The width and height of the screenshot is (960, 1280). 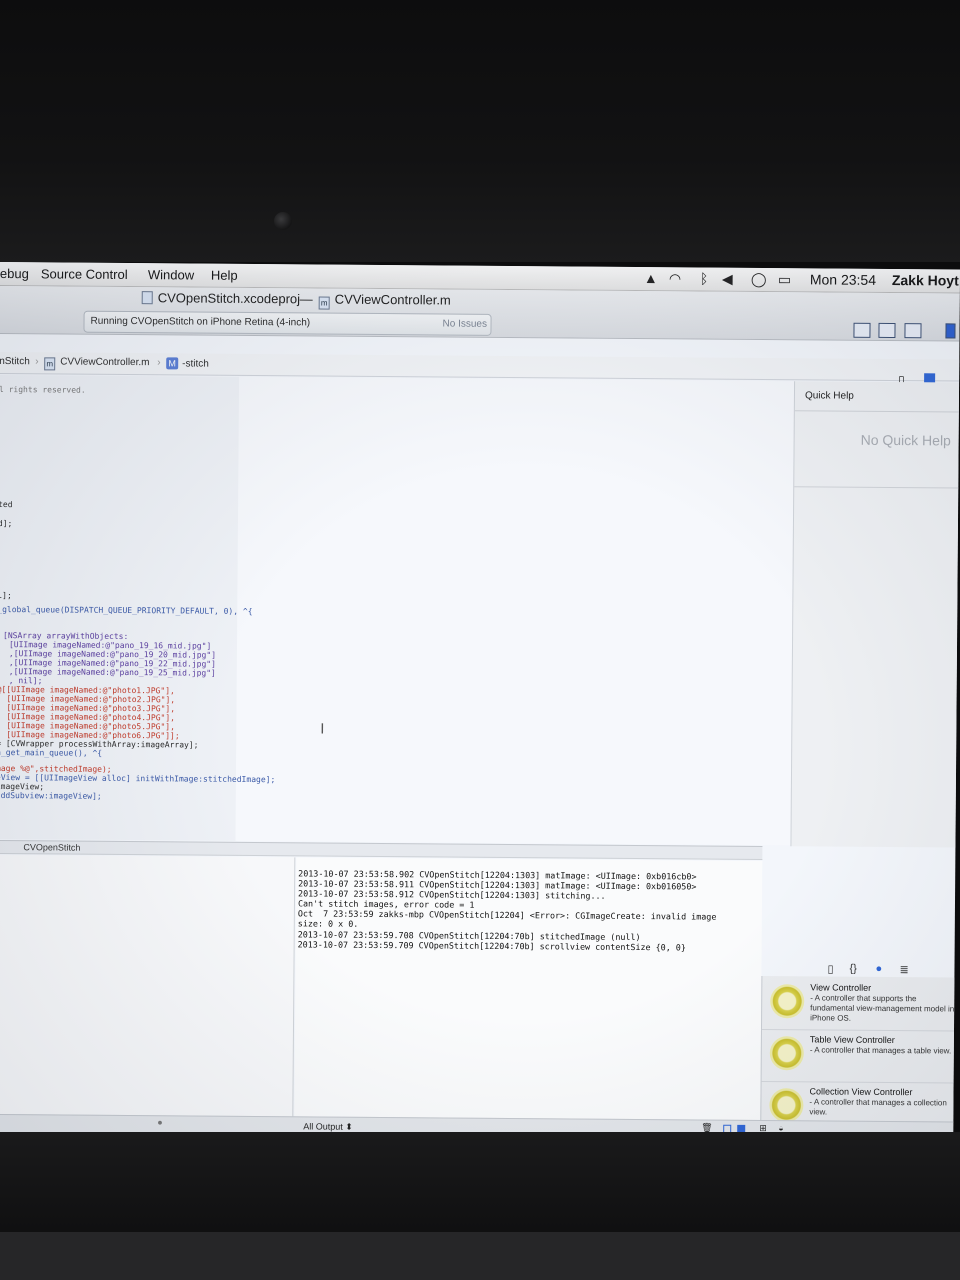 I want to click on code-line: h_get_main_queue(), ^{, so click(x=51, y=752).